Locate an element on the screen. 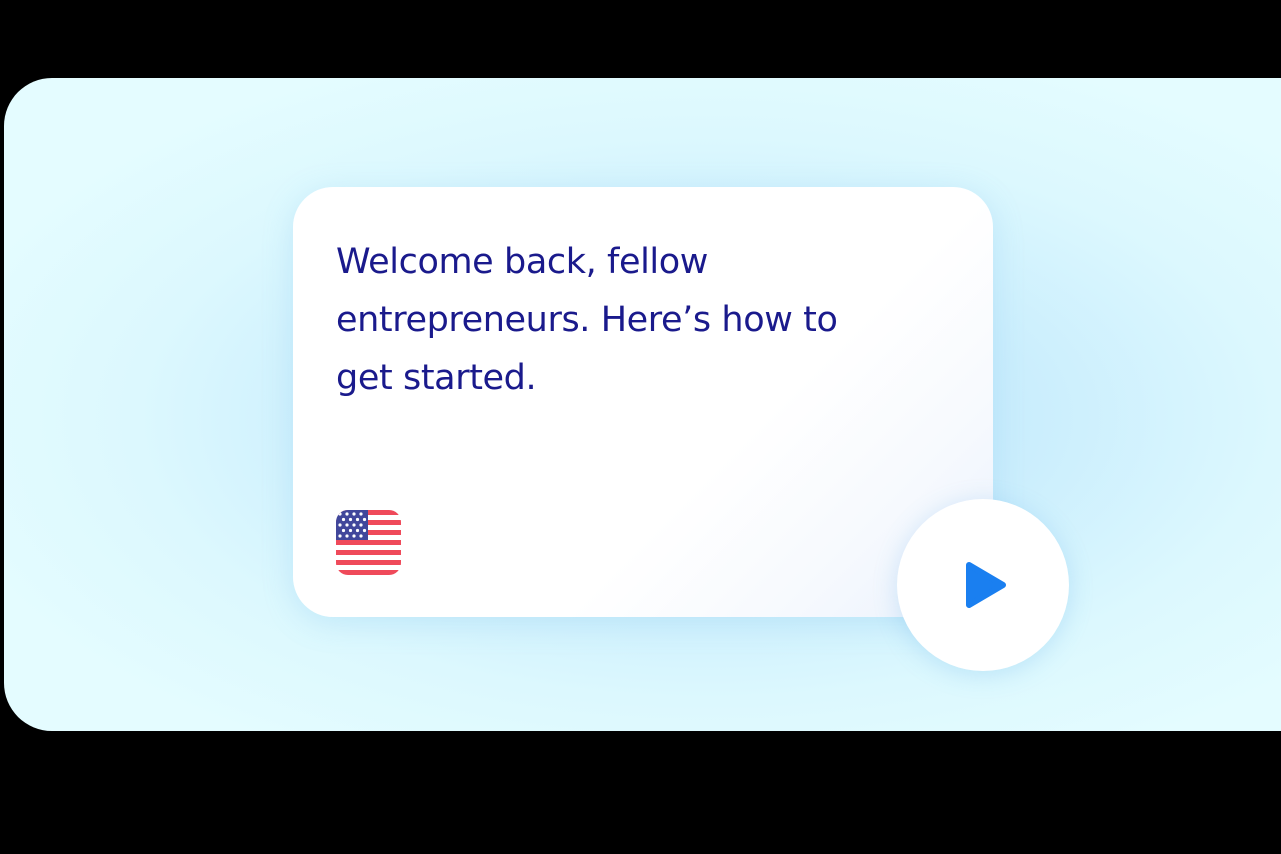 The height and width of the screenshot is (854, 1281). us-flag-icon is located at coordinates (368, 542).